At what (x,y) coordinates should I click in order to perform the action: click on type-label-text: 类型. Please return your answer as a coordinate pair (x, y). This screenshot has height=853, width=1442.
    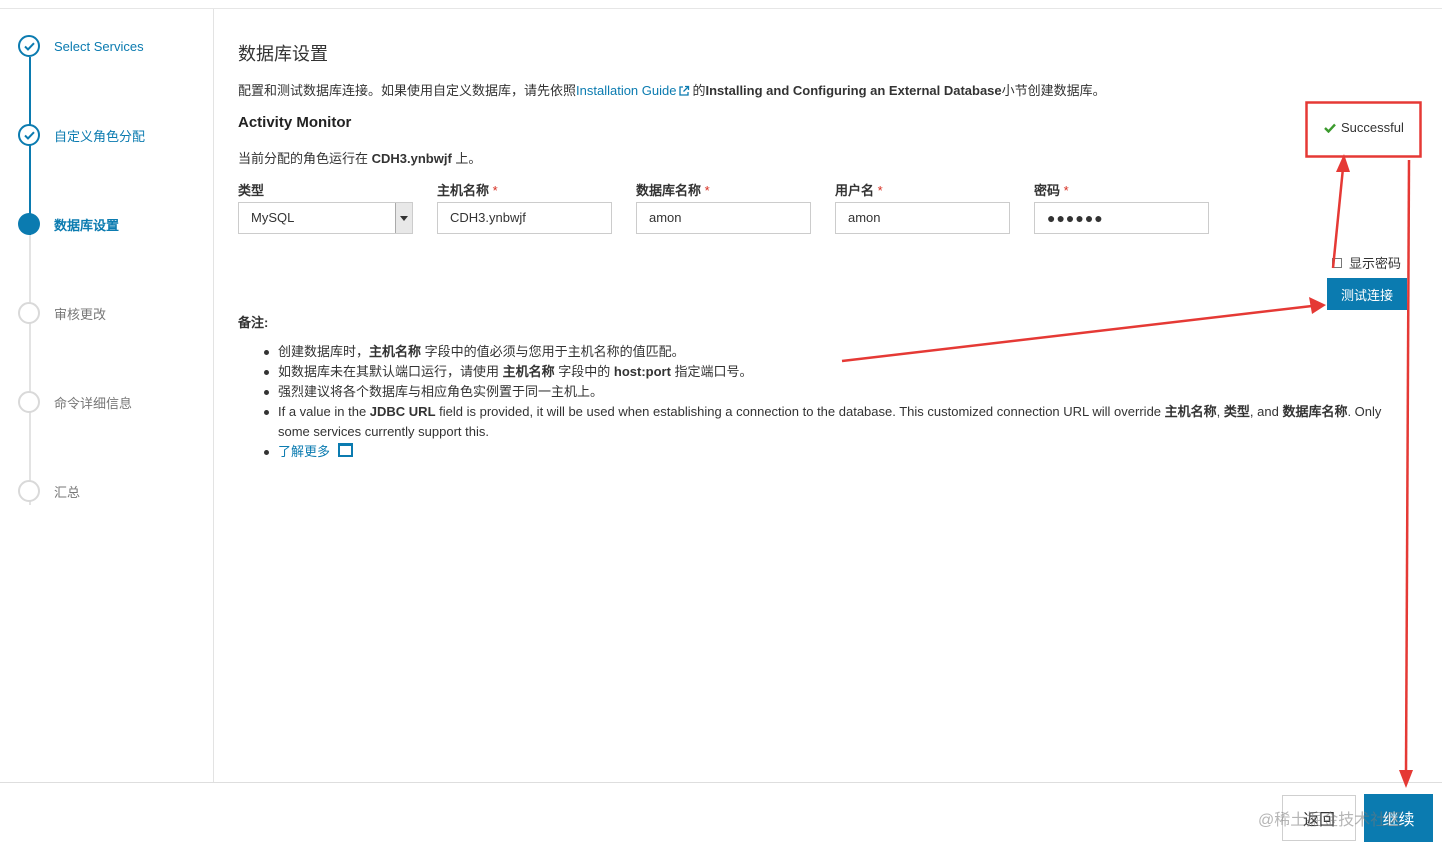
    Looking at the image, I should click on (251, 190).